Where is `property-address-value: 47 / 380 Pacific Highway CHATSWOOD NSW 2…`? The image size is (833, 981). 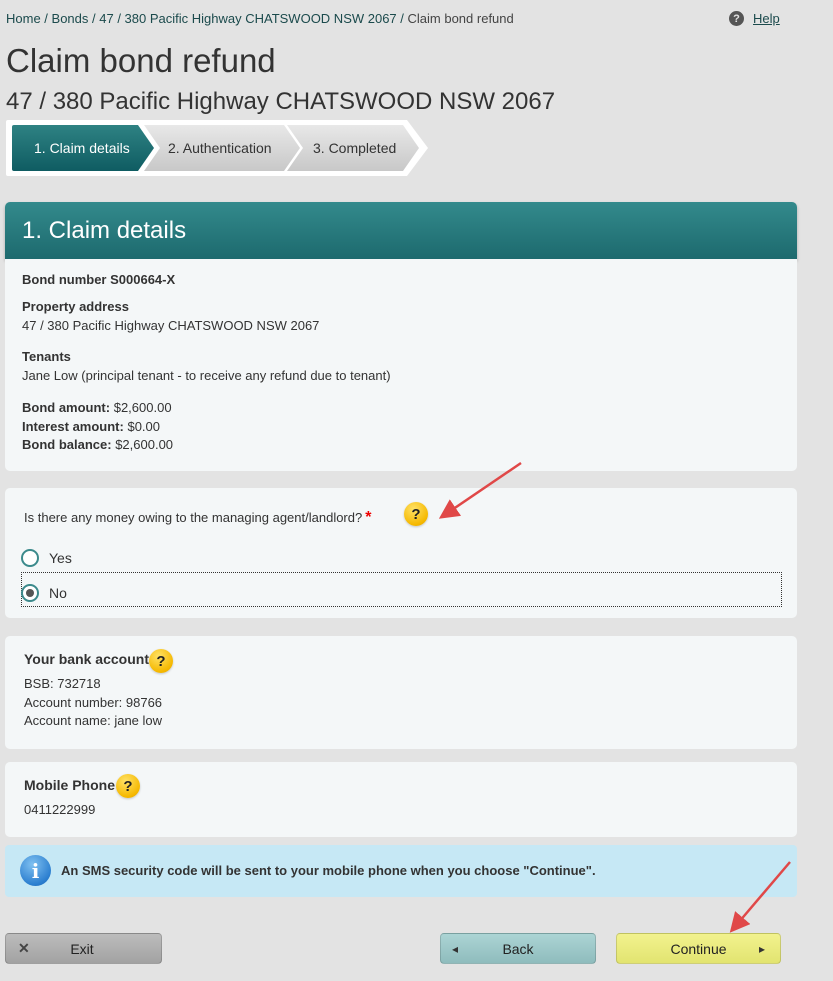 property-address-value: 47 / 380 Pacific Highway CHATSWOOD NSW 2… is located at coordinates (171, 325).